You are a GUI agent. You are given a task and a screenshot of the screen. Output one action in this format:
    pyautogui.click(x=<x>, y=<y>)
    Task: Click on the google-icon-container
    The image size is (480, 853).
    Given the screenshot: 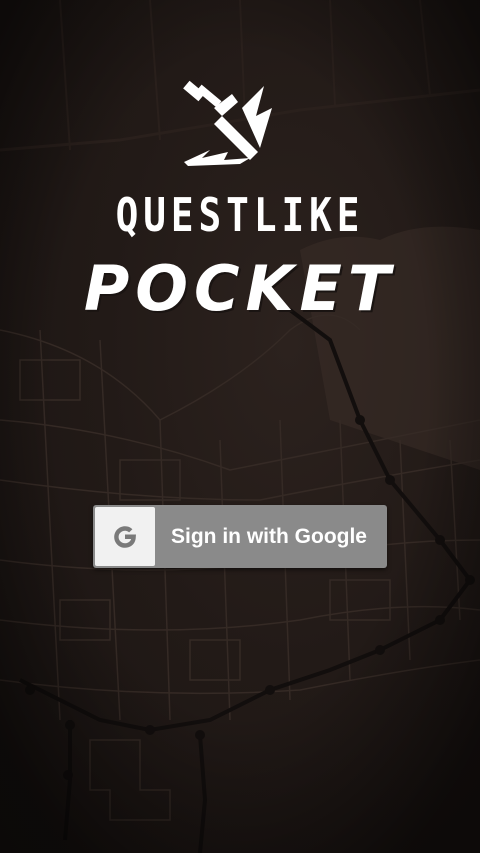 What is the action you would take?
    pyautogui.click(x=125, y=536)
    